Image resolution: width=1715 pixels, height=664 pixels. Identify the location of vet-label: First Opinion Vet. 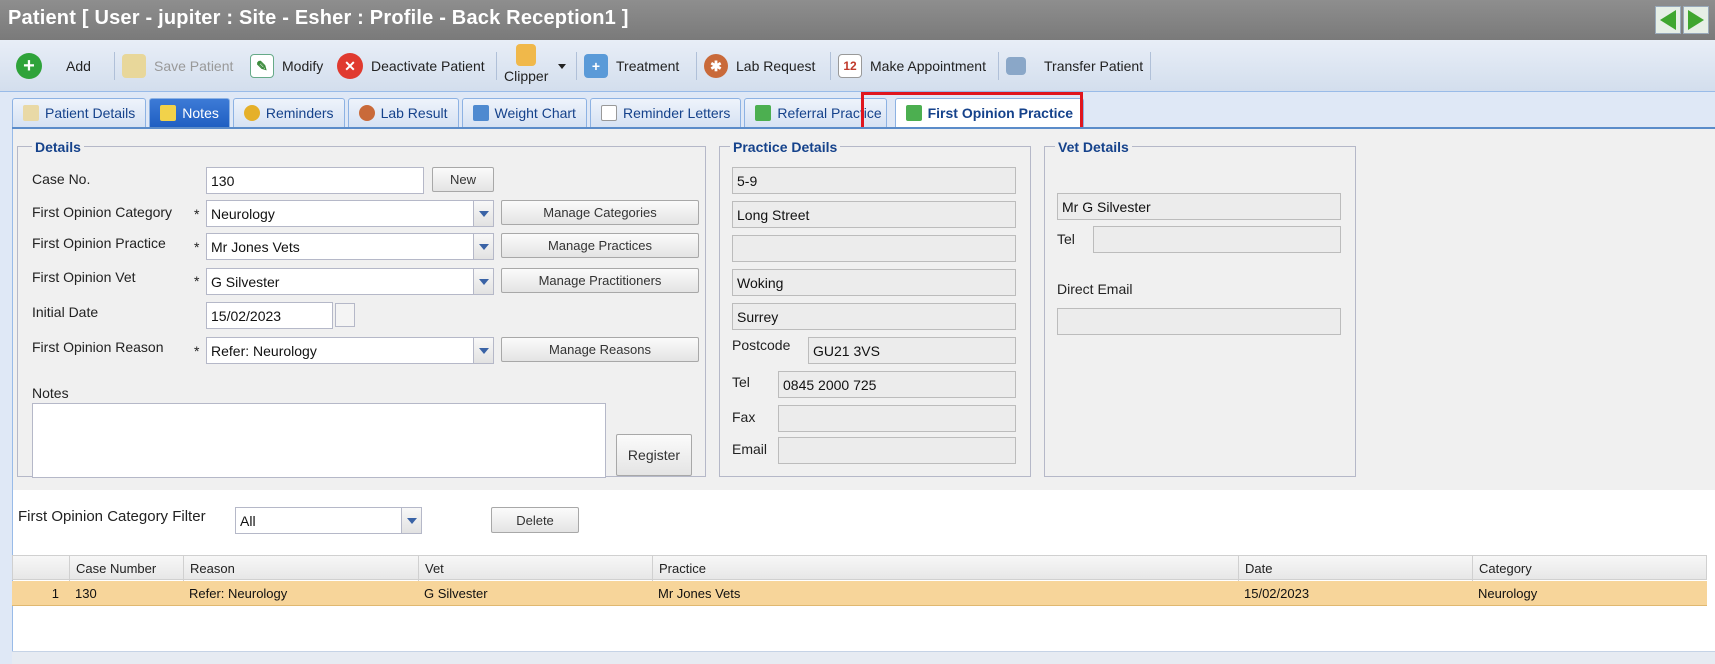
(84, 277).